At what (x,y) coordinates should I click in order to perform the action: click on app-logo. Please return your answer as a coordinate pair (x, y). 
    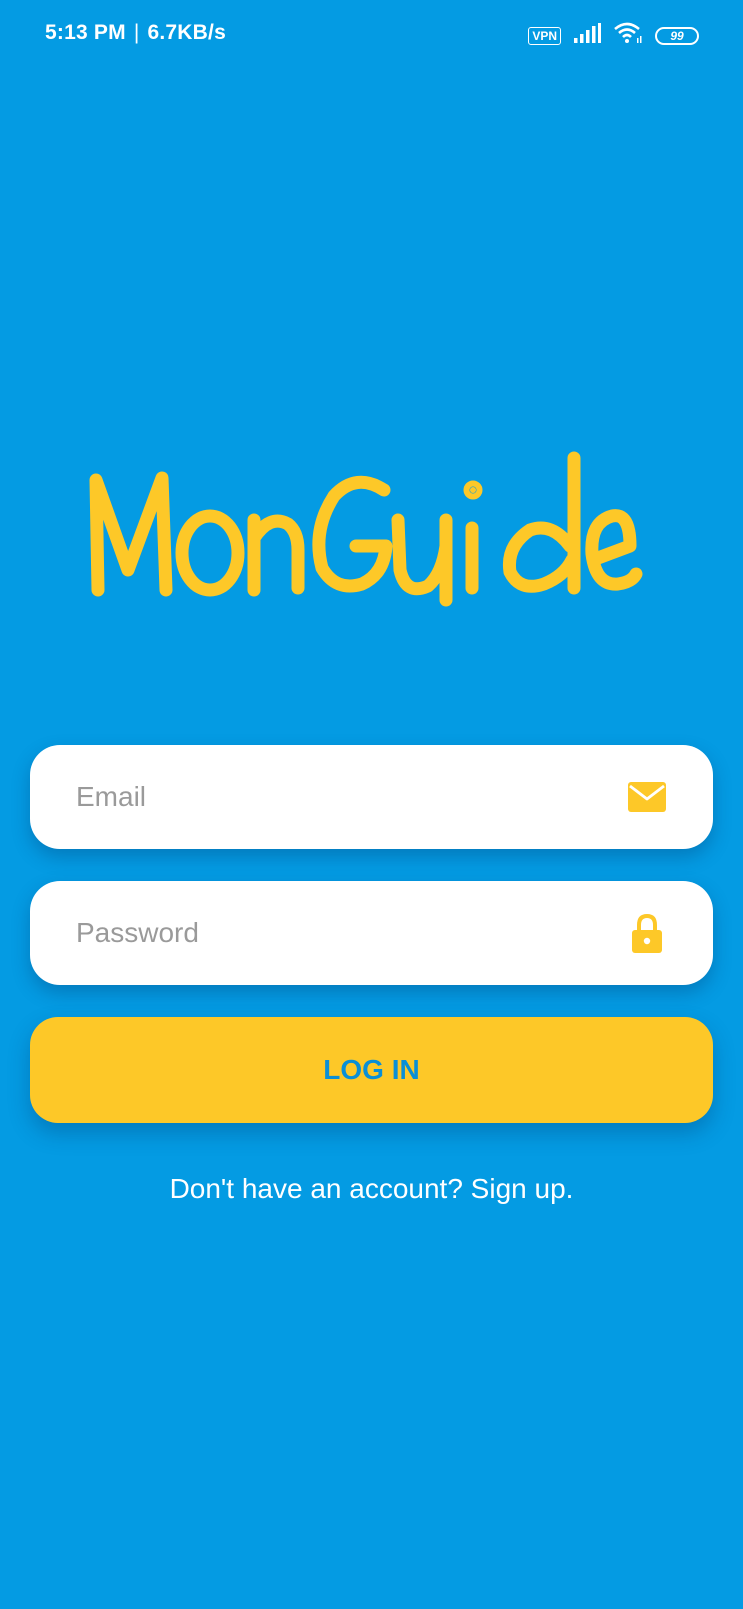
    Looking at the image, I should click on (374, 540).